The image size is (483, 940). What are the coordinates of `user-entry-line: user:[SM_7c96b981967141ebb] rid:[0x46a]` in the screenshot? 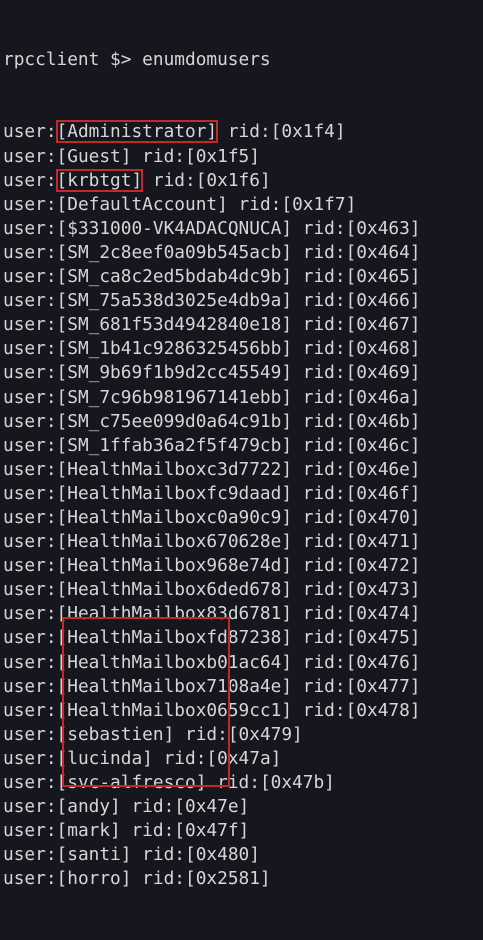 It's located at (243, 398).